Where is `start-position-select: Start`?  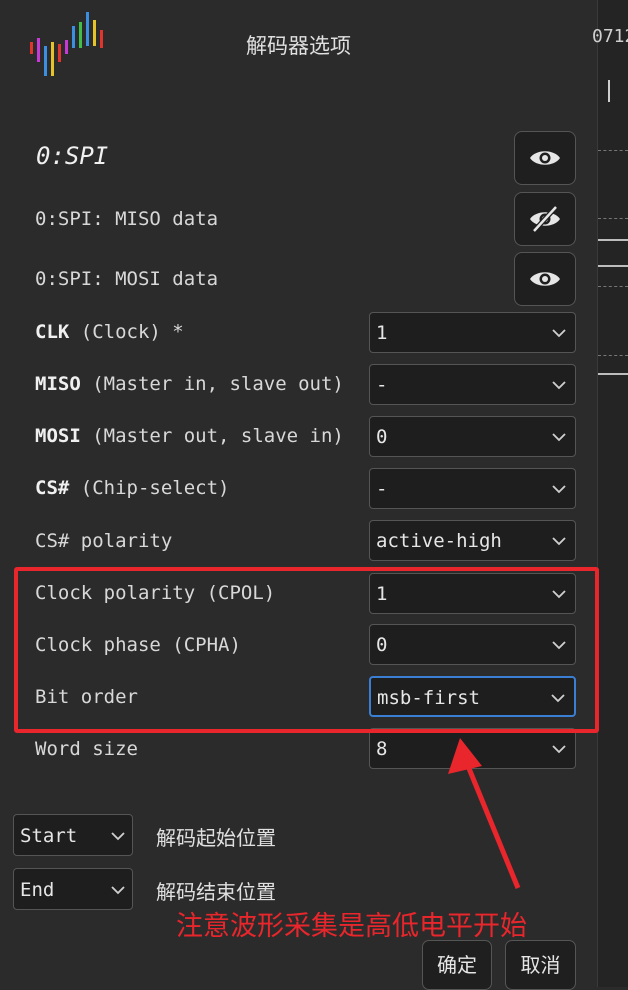
start-position-select: Start is located at coordinates (73, 835).